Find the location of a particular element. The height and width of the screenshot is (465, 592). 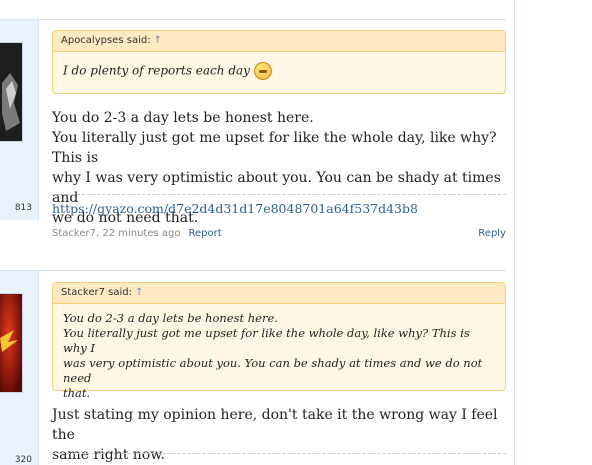

report-link: Report is located at coordinates (204, 233).